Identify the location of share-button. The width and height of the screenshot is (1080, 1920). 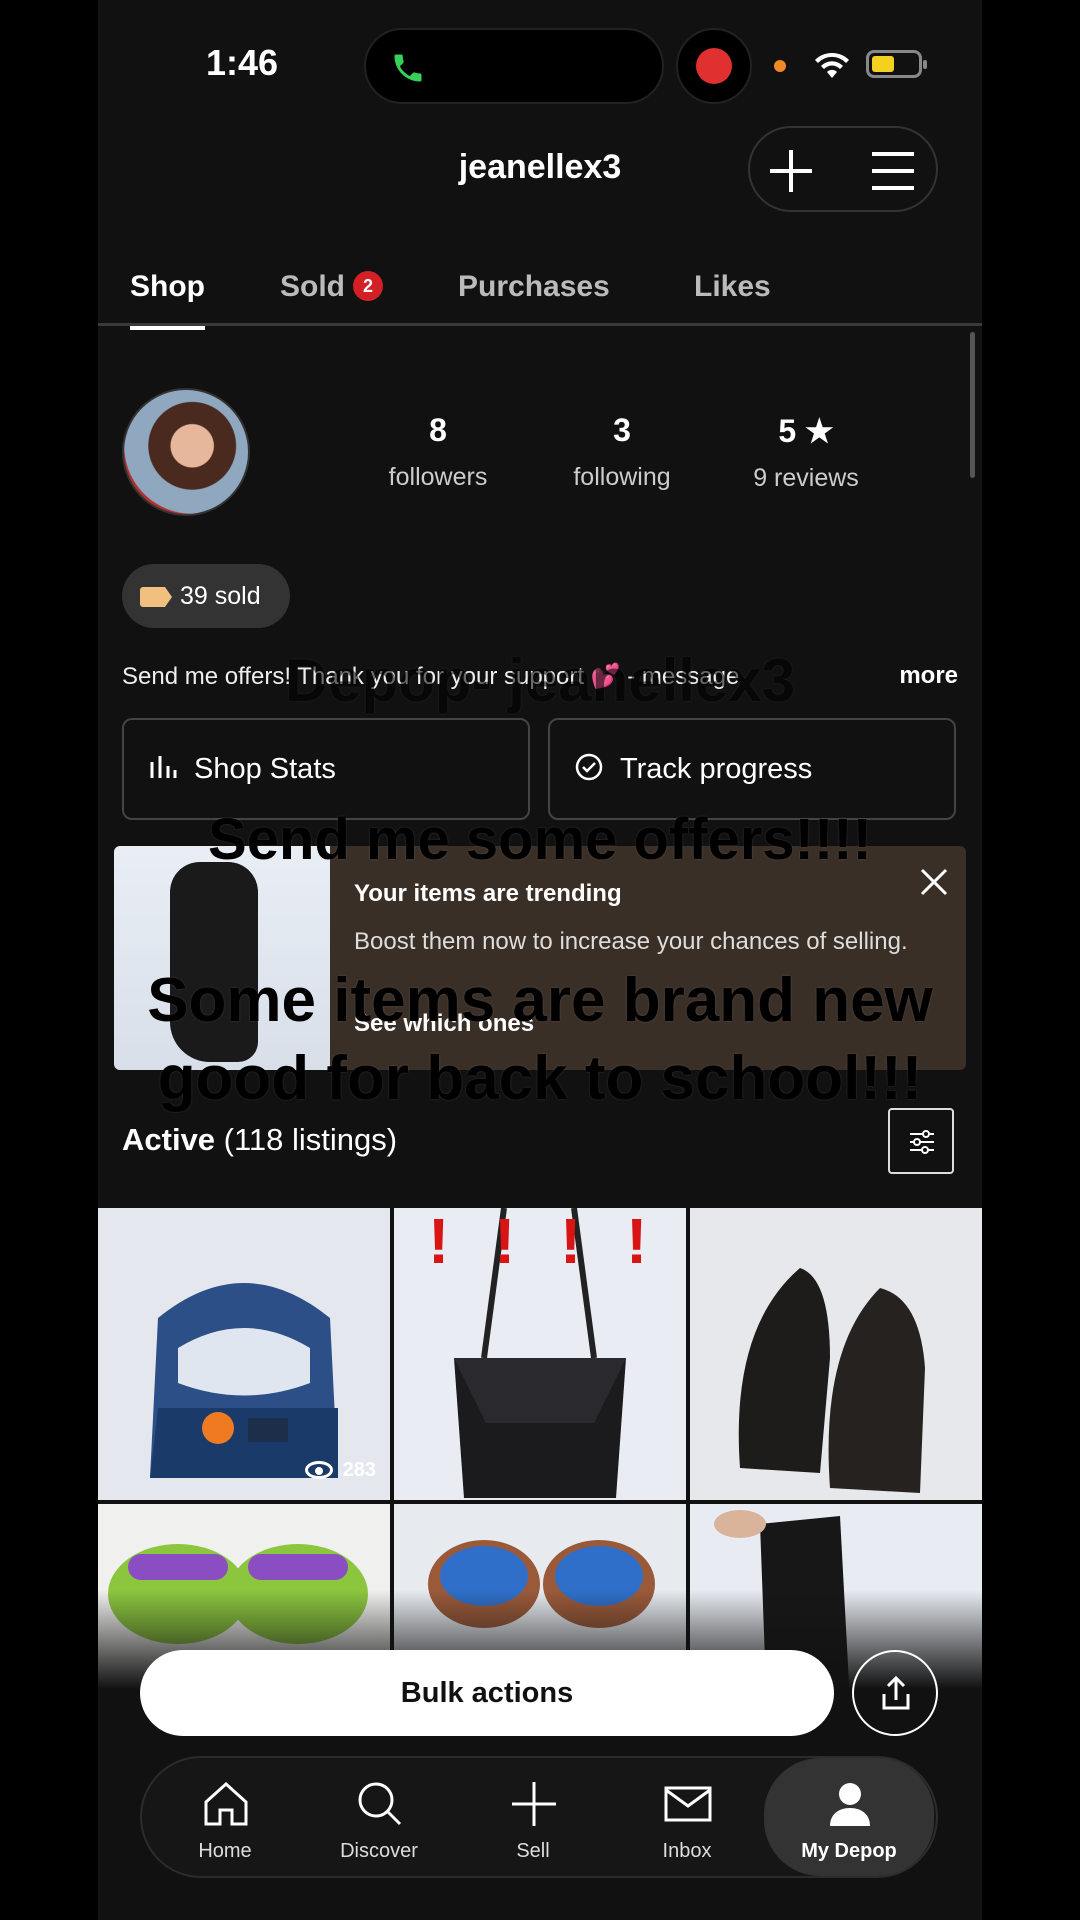
(895, 1693).